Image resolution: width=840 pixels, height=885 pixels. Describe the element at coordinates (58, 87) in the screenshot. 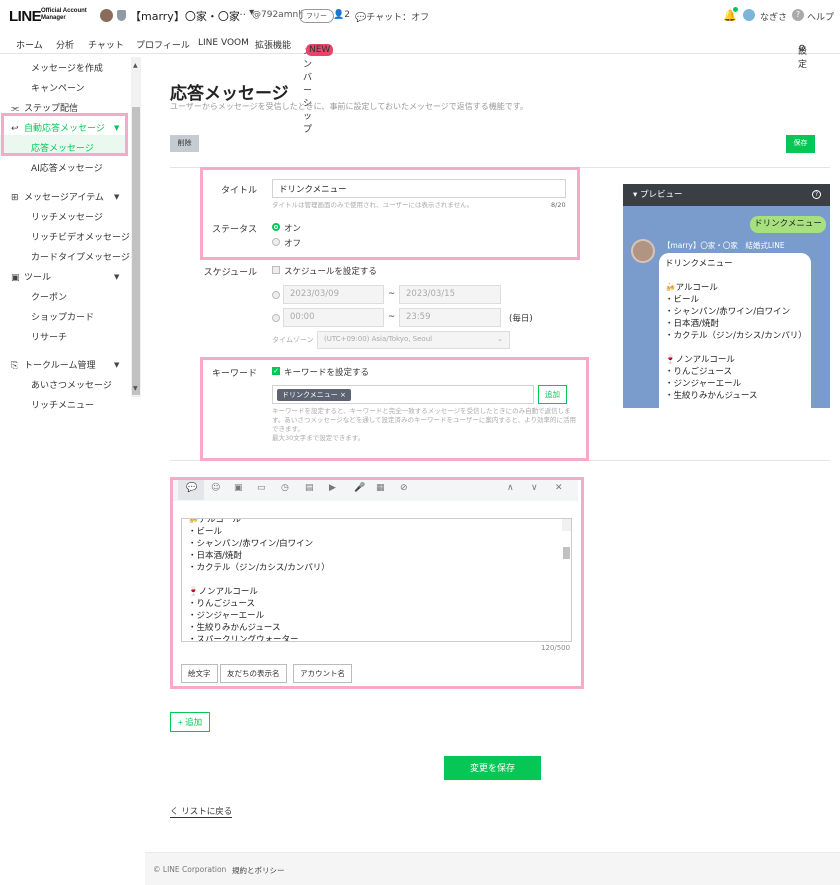

I see `sidebar-item-campaign: キャンペーン` at that location.